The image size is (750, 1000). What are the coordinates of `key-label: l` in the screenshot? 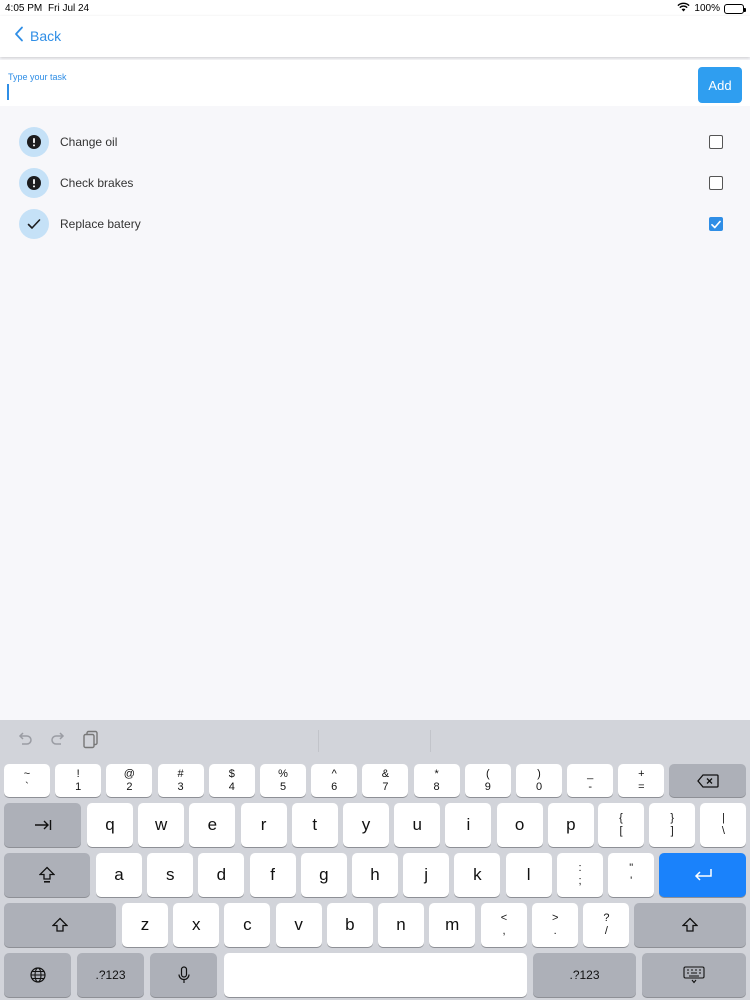 It's located at (528, 874).